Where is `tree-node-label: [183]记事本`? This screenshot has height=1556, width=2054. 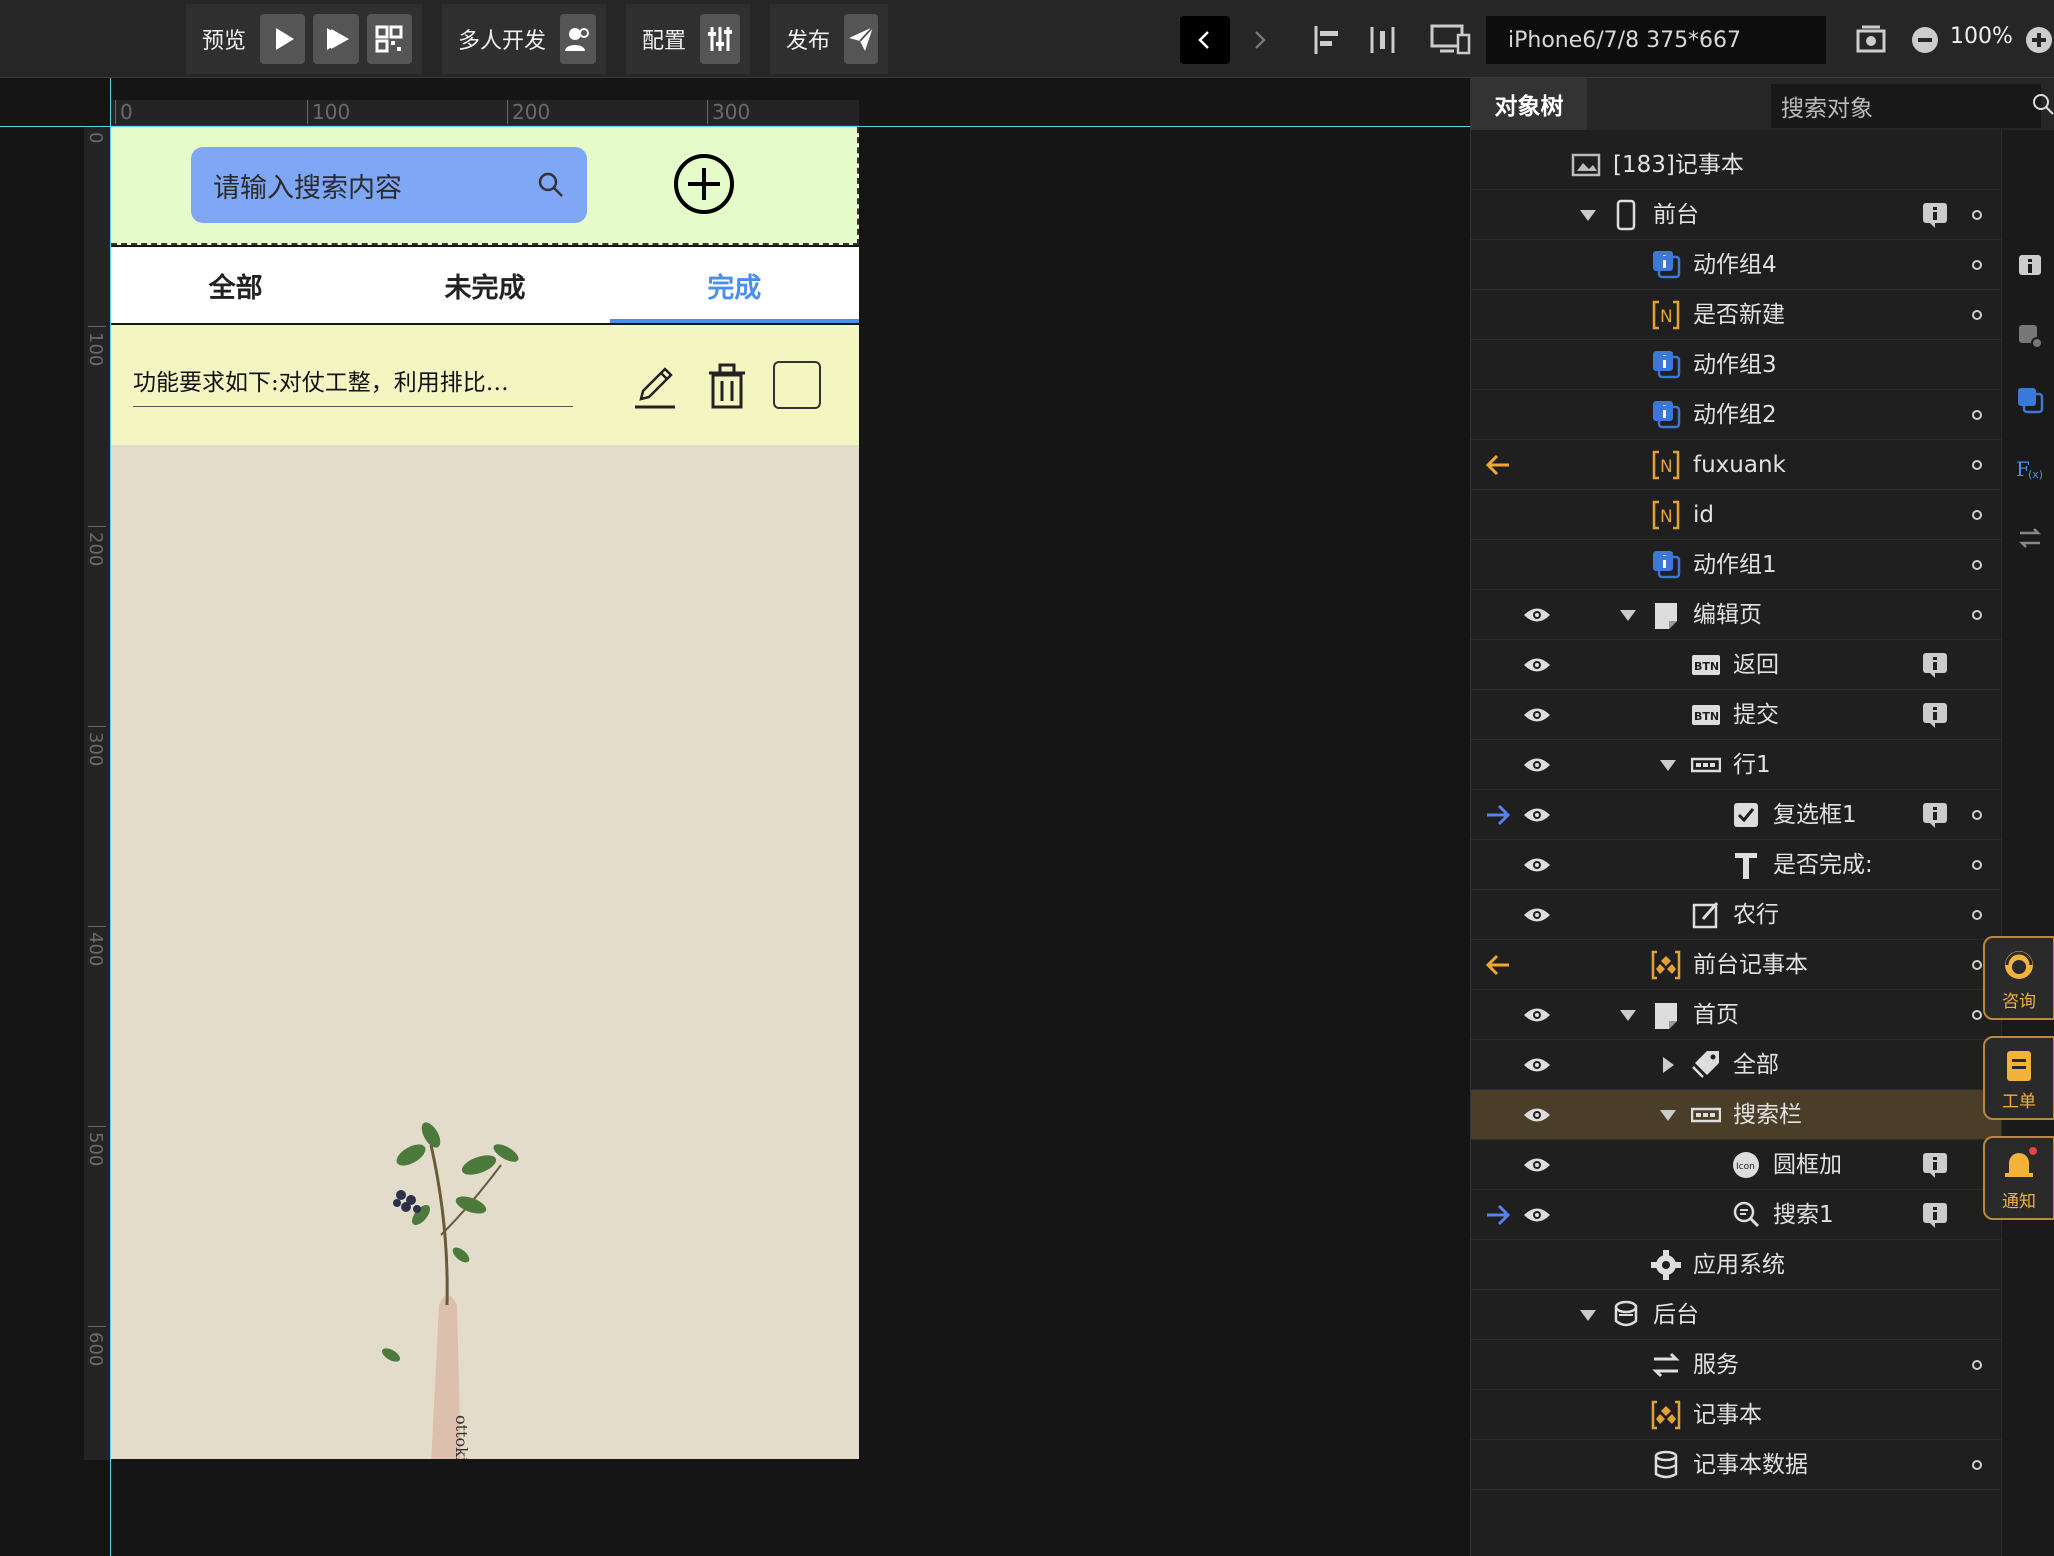 tree-node-label: [183]记事本 is located at coordinates (1678, 165).